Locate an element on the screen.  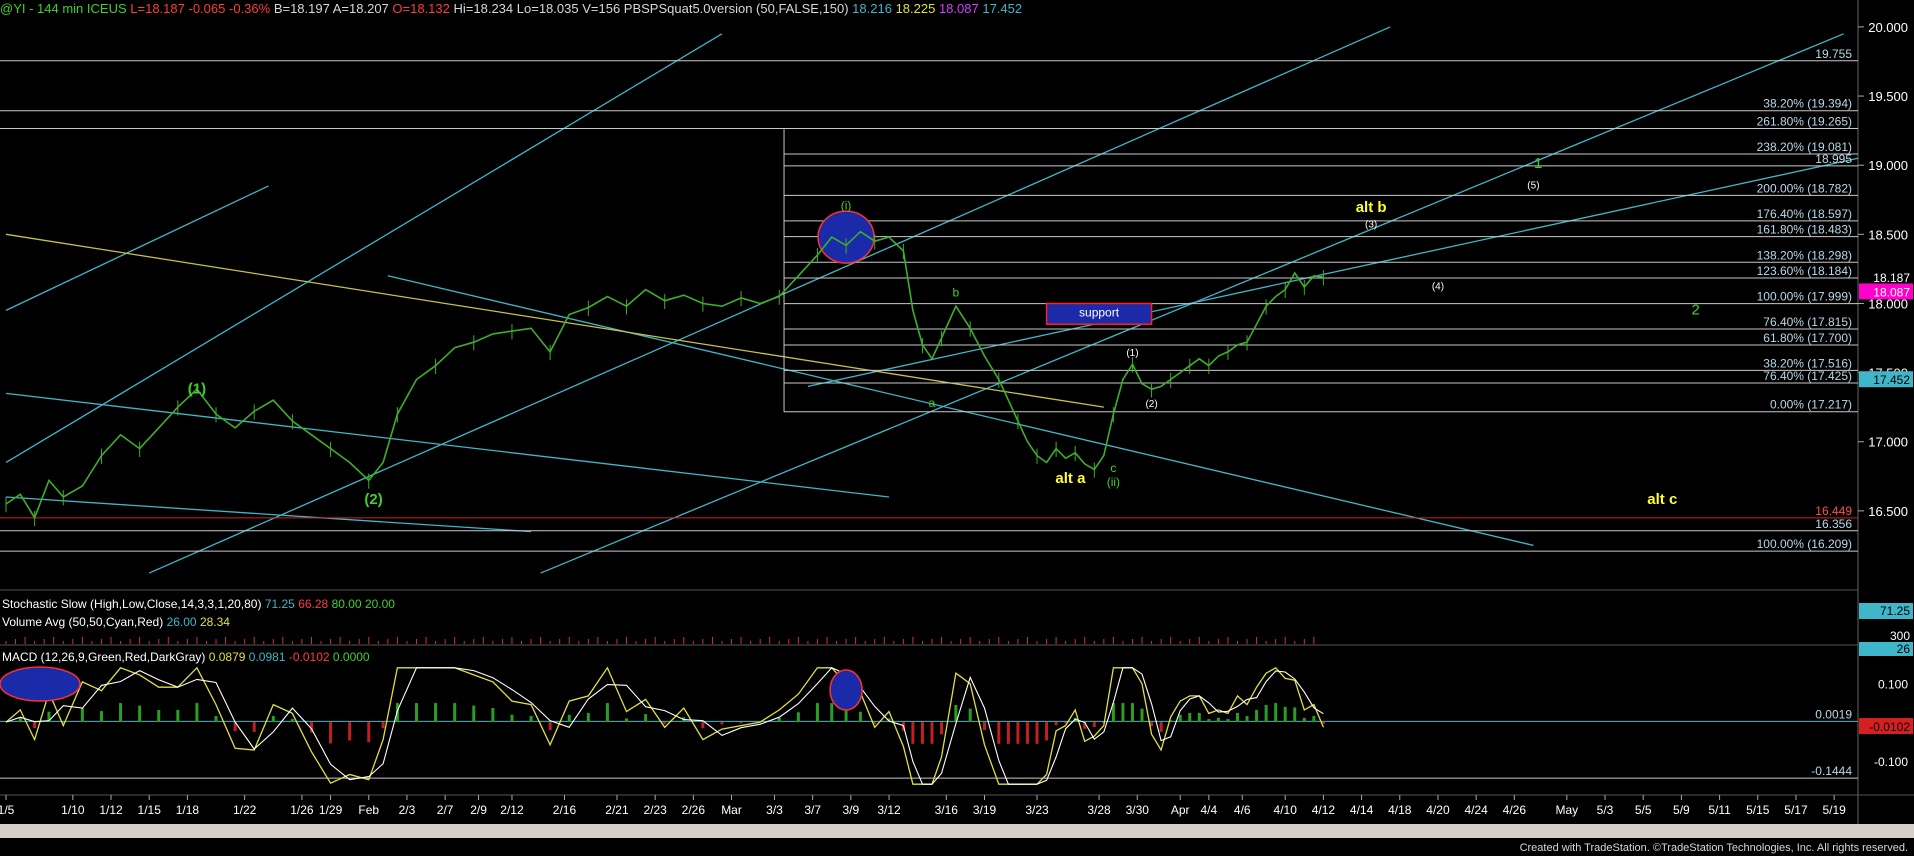
x-axis-tick-label: Mar is located at coordinates (731, 810).